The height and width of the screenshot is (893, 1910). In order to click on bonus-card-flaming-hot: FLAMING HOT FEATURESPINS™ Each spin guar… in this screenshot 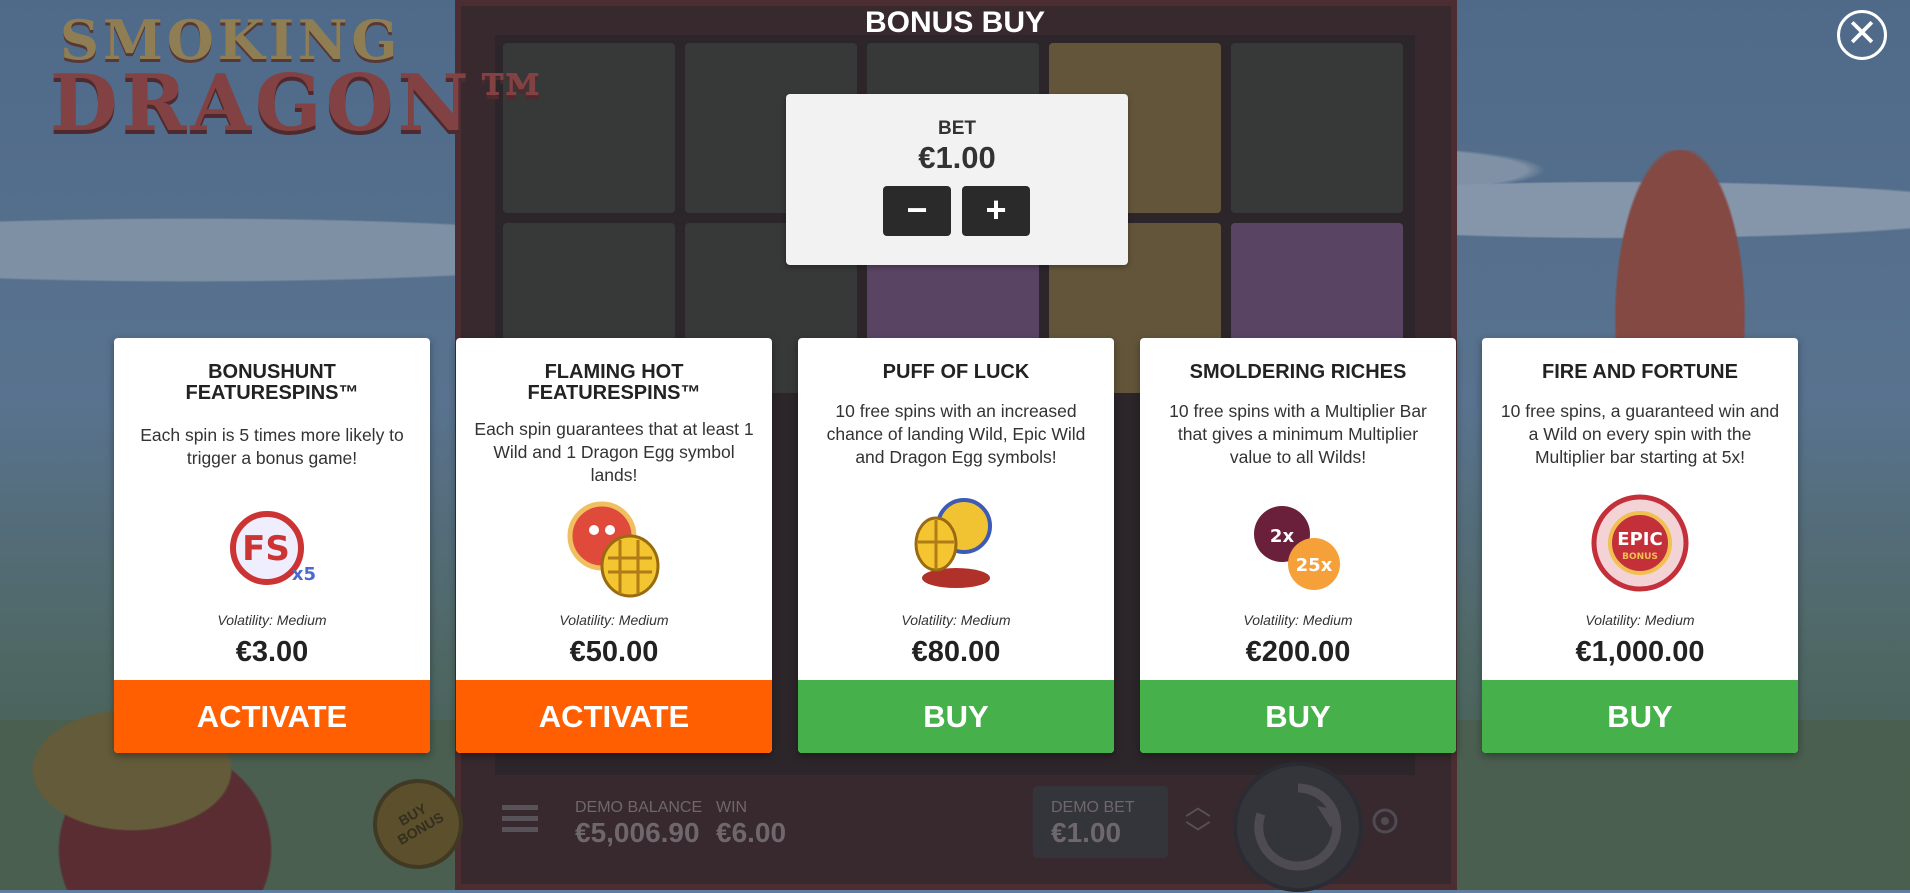, I will do `click(614, 545)`.